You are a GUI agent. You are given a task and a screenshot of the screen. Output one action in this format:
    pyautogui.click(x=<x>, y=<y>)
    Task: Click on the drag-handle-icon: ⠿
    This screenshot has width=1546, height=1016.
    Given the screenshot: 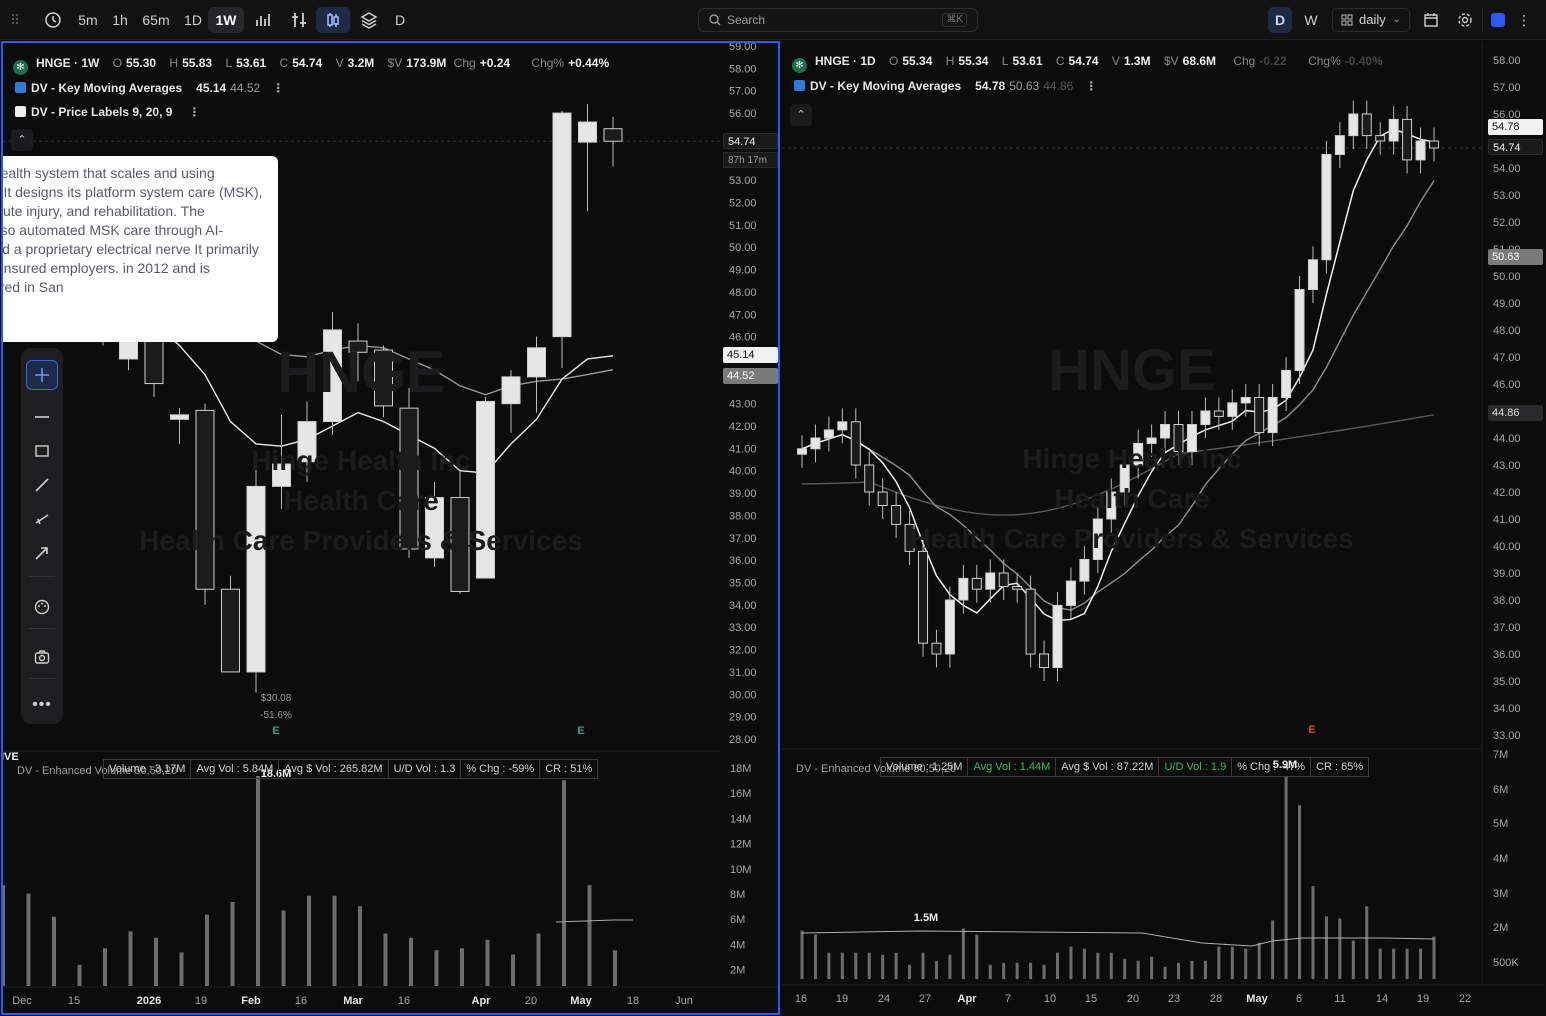 What is the action you would take?
    pyautogui.click(x=15, y=20)
    